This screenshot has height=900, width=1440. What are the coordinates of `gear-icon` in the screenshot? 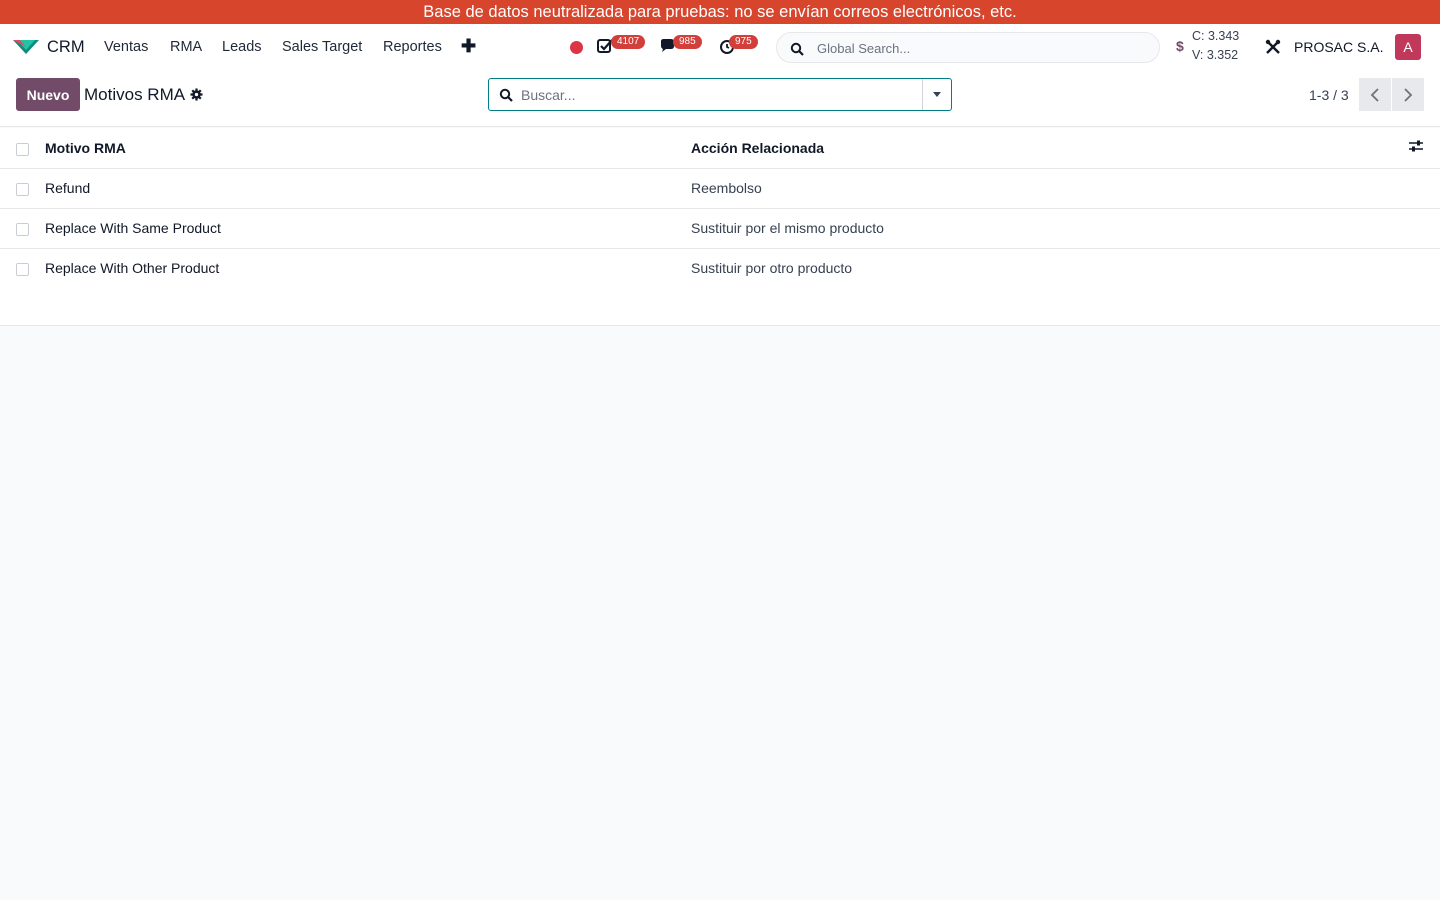 It's located at (196, 94).